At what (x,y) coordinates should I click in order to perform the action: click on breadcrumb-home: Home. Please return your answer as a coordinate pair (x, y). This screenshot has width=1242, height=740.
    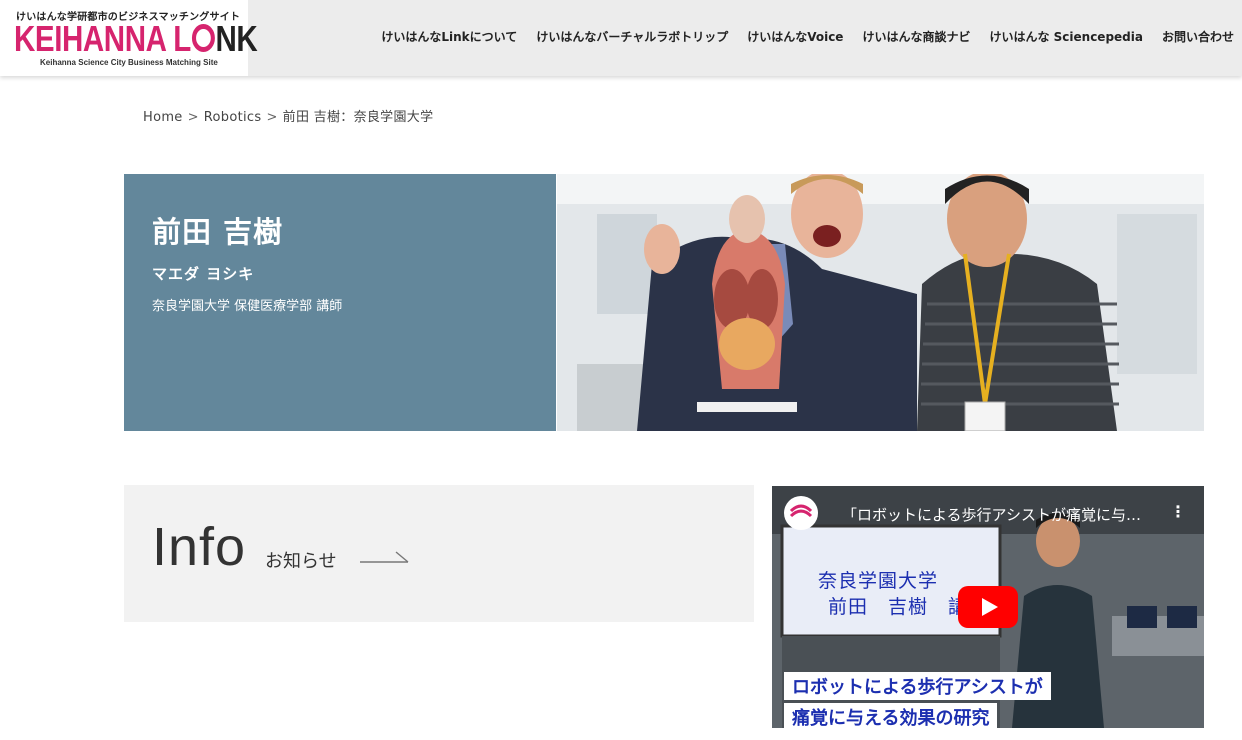
    Looking at the image, I should click on (163, 117).